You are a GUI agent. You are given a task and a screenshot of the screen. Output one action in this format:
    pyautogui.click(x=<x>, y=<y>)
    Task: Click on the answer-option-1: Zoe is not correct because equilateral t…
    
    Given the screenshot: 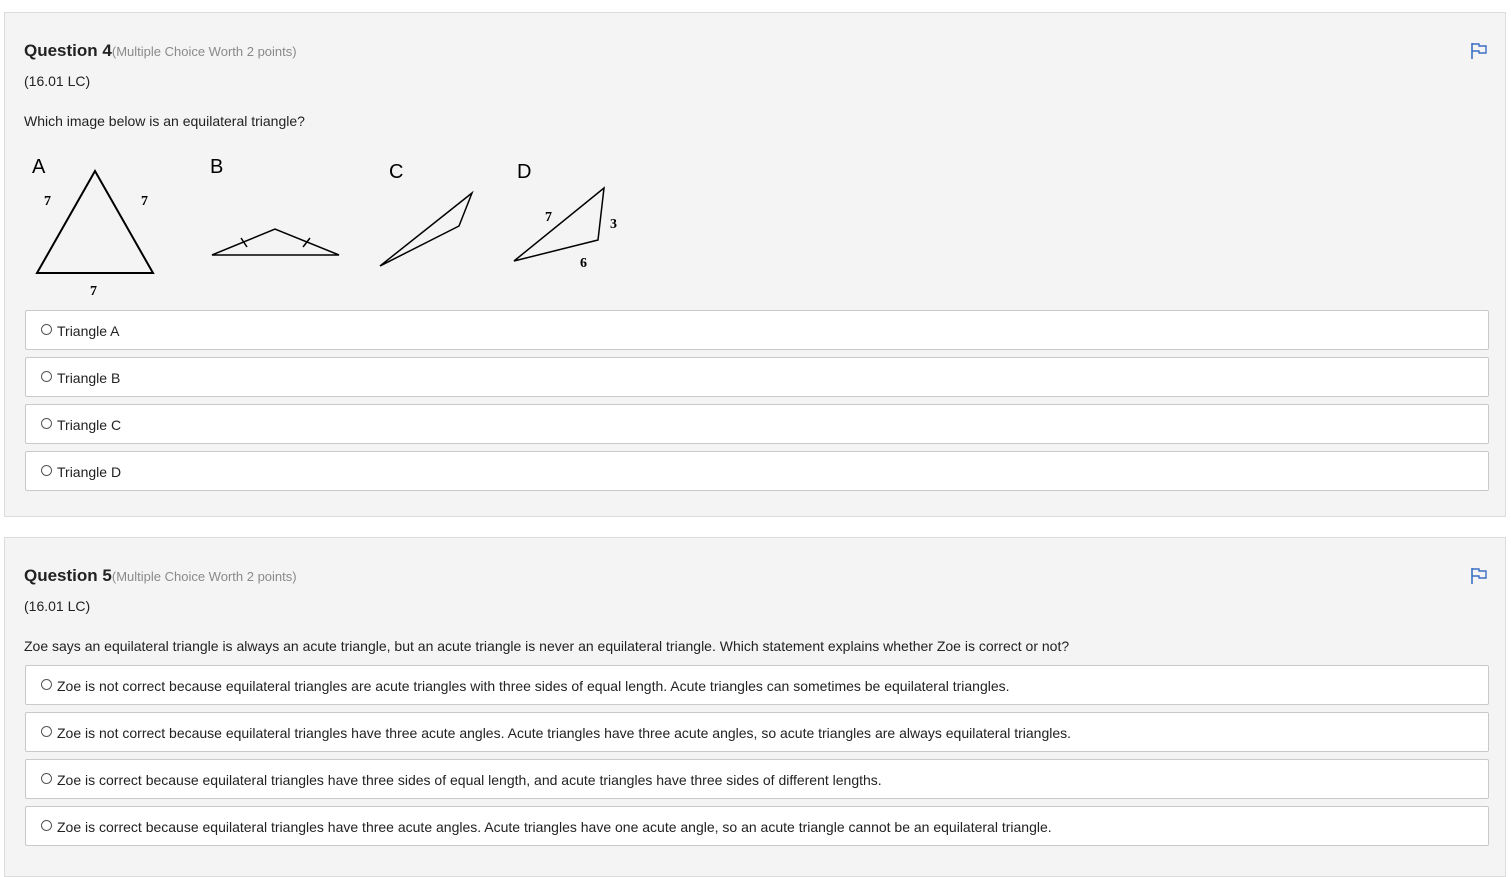 What is the action you would take?
    pyautogui.click(x=757, y=685)
    